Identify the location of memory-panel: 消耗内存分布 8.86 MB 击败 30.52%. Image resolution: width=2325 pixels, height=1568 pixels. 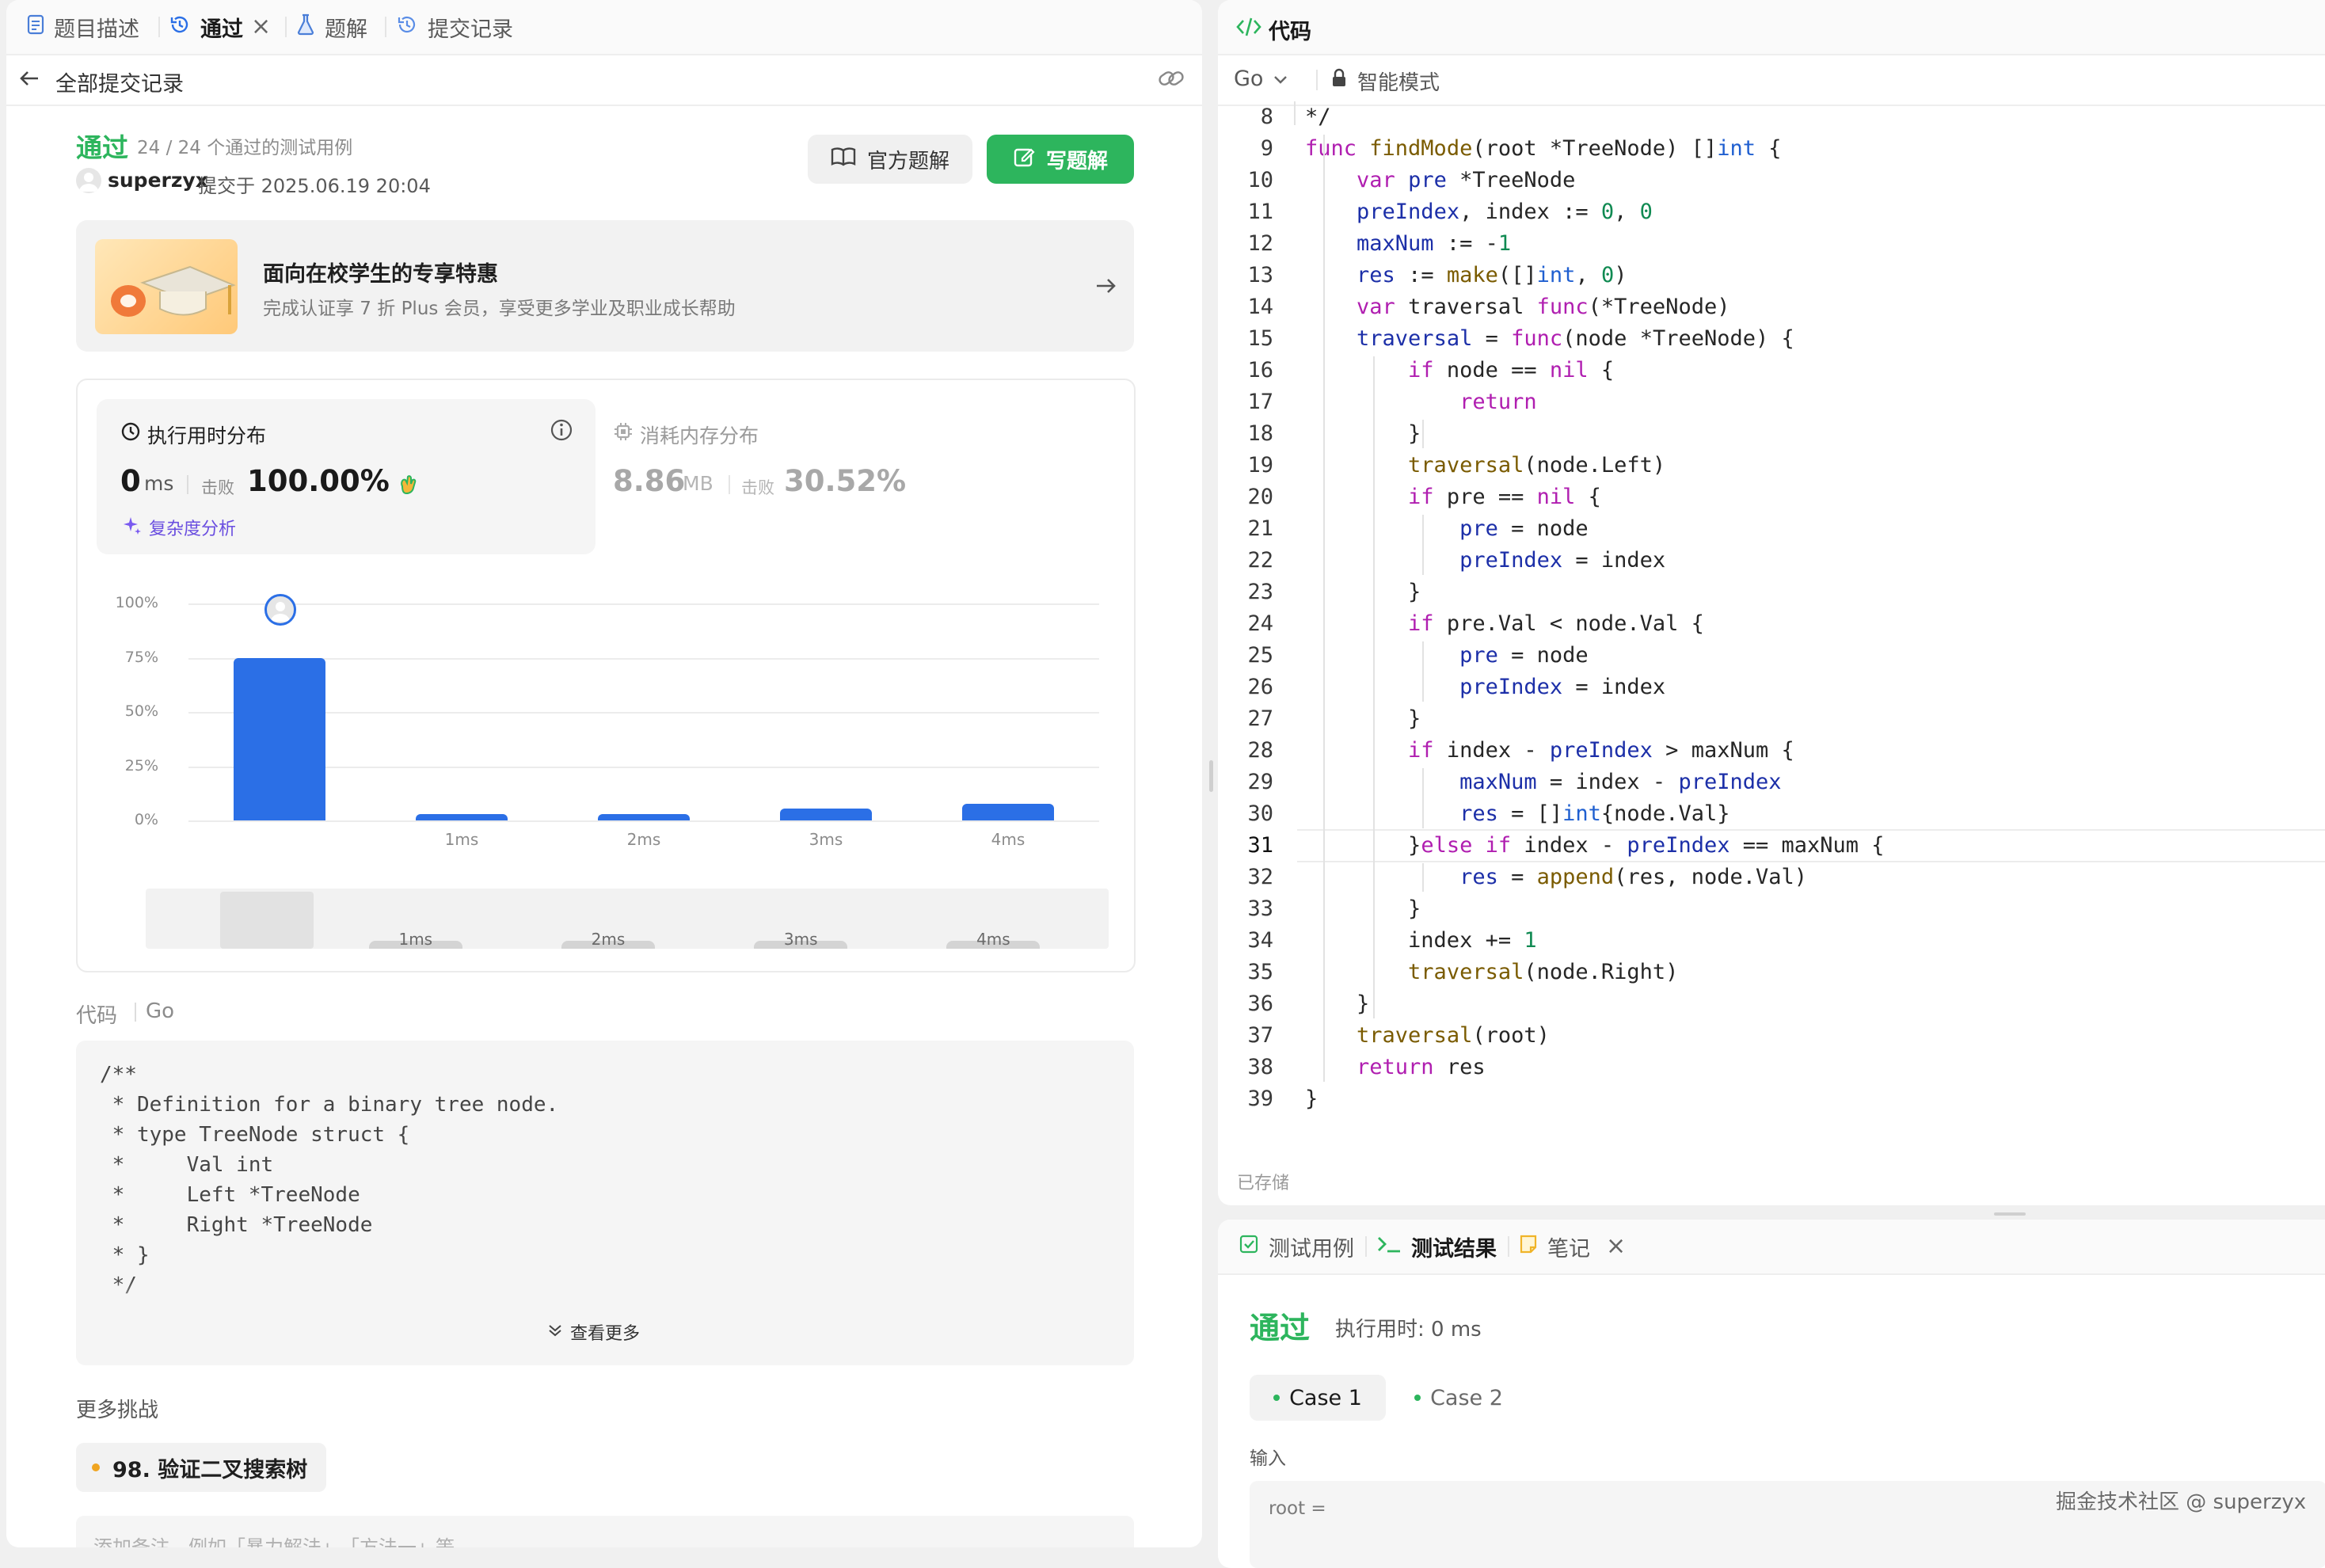
(862, 476).